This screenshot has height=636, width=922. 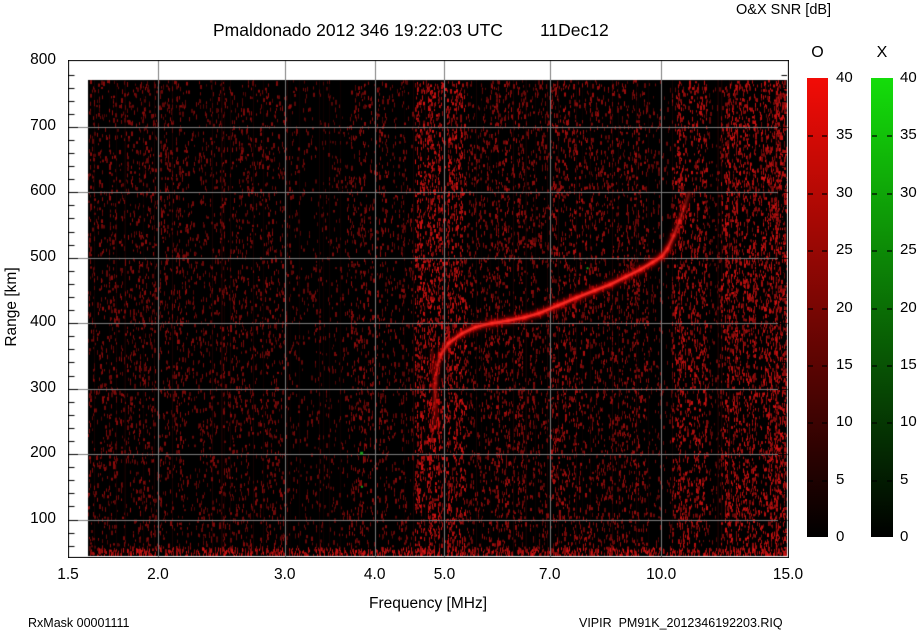 I want to click on colorbar-o-tick-label: 40, so click(x=844, y=77).